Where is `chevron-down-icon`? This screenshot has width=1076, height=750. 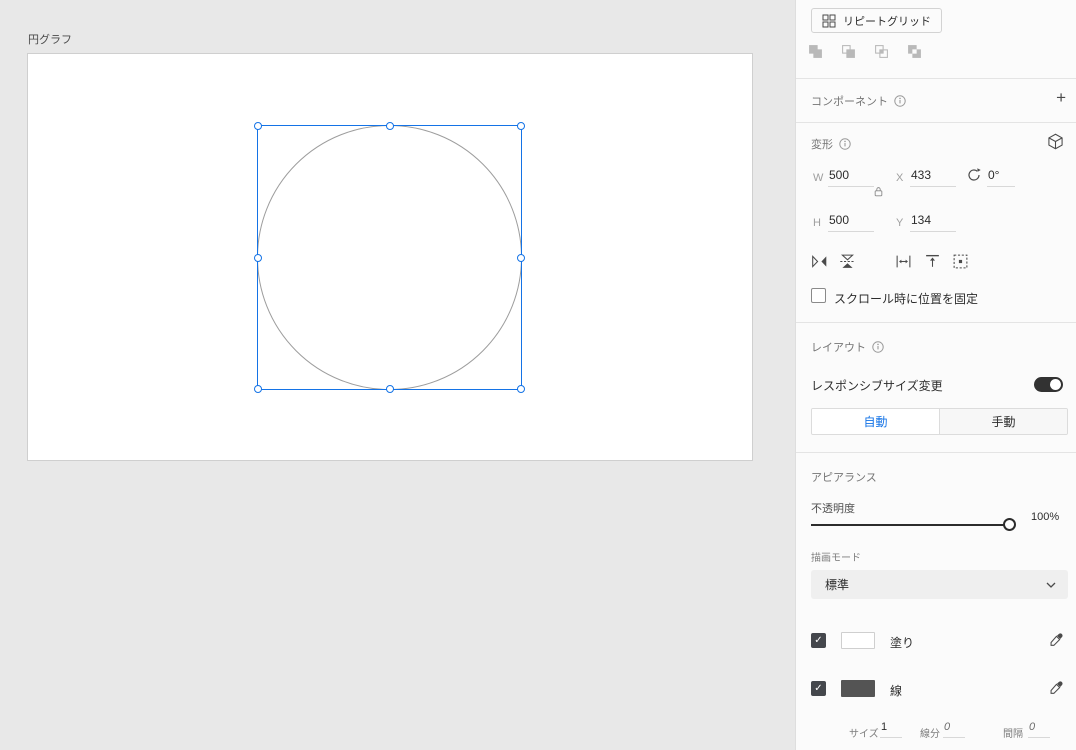 chevron-down-icon is located at coordinates (1051, 585).